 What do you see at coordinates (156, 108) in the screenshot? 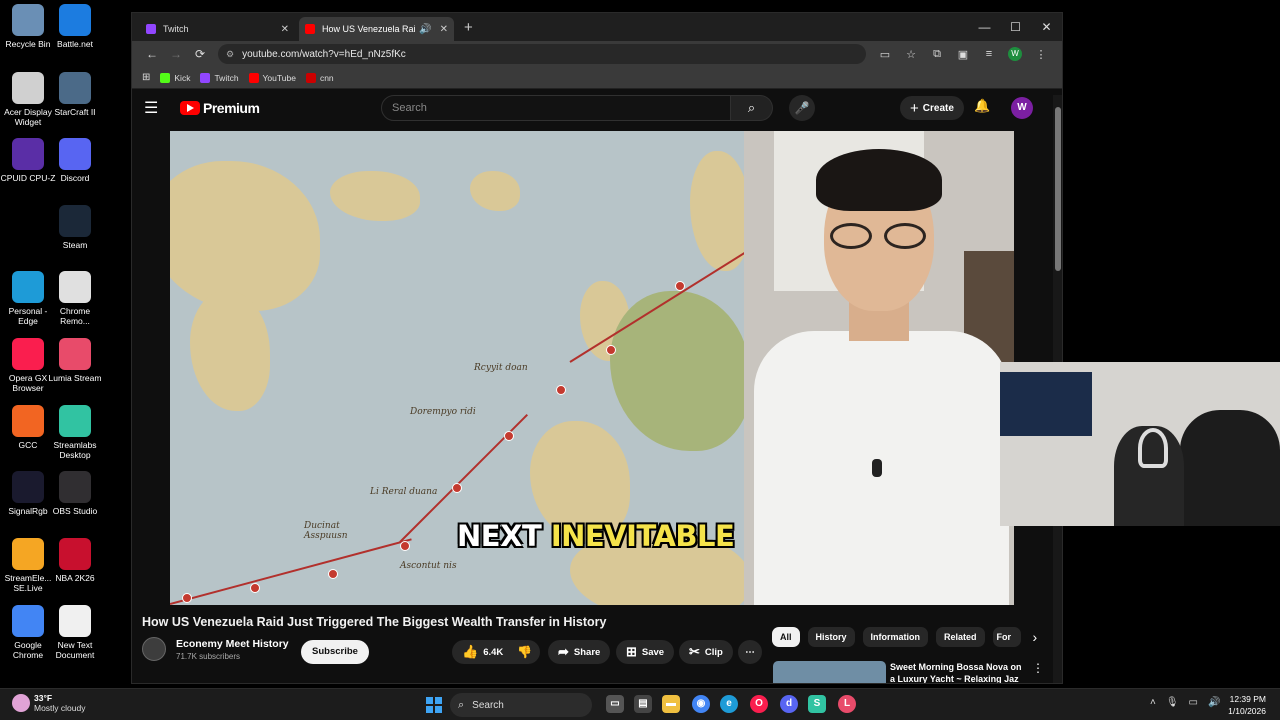
I see `hamburger-menu-icon: ☰` at bounding box center [156, 108].